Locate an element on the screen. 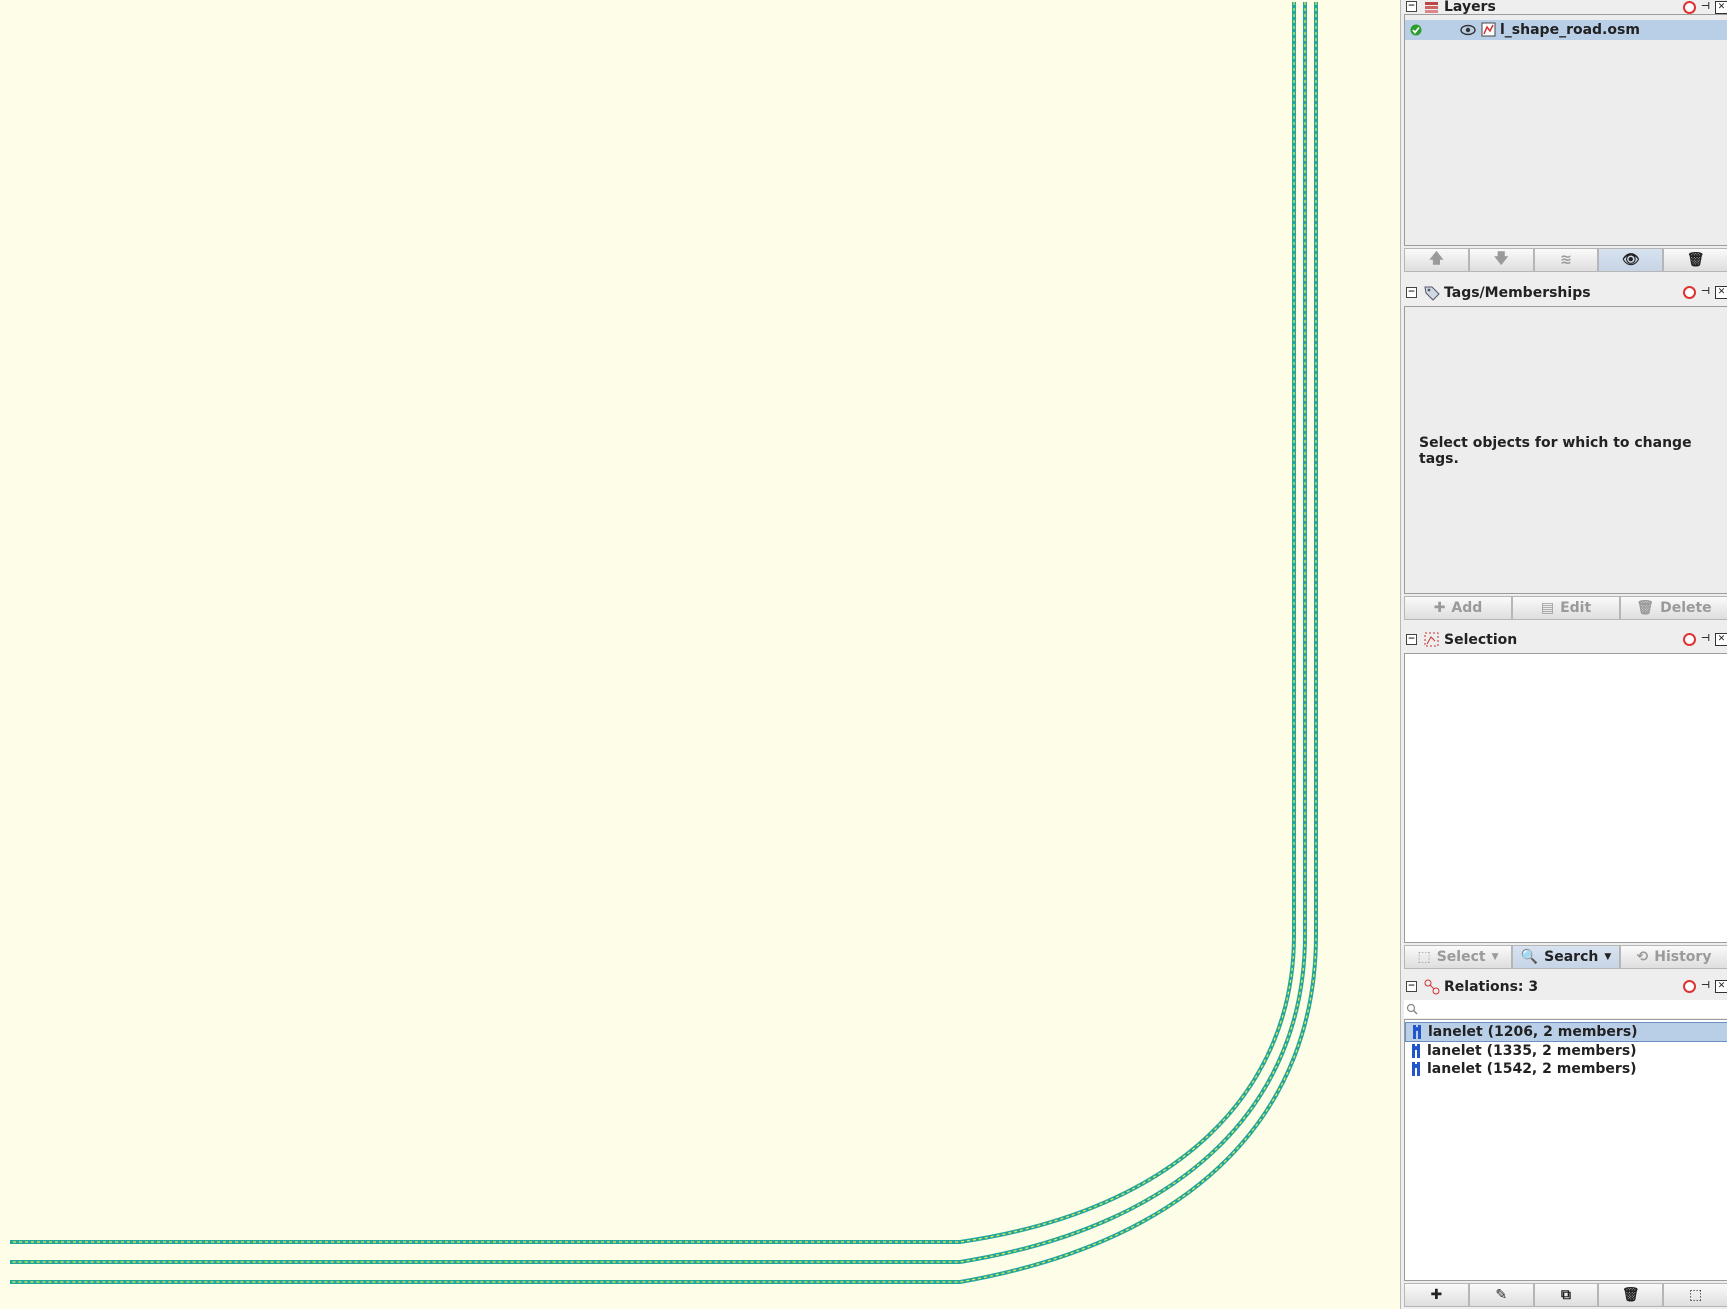 This screenshot has width=1727, height=1309. arrow-up-icon: 🡅 is located at coordinates (1436, 259).